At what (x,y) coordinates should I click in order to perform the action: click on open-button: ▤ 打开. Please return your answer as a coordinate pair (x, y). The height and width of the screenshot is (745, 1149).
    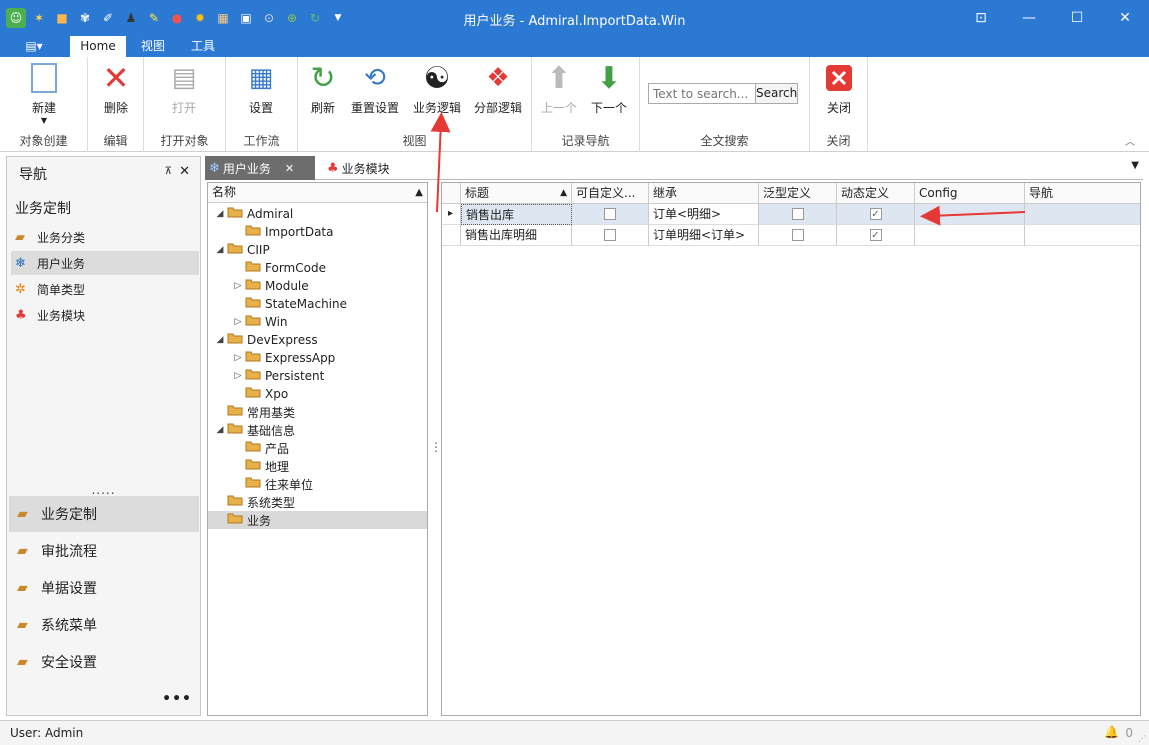
    Looking at the image, I should click on (184, 88).